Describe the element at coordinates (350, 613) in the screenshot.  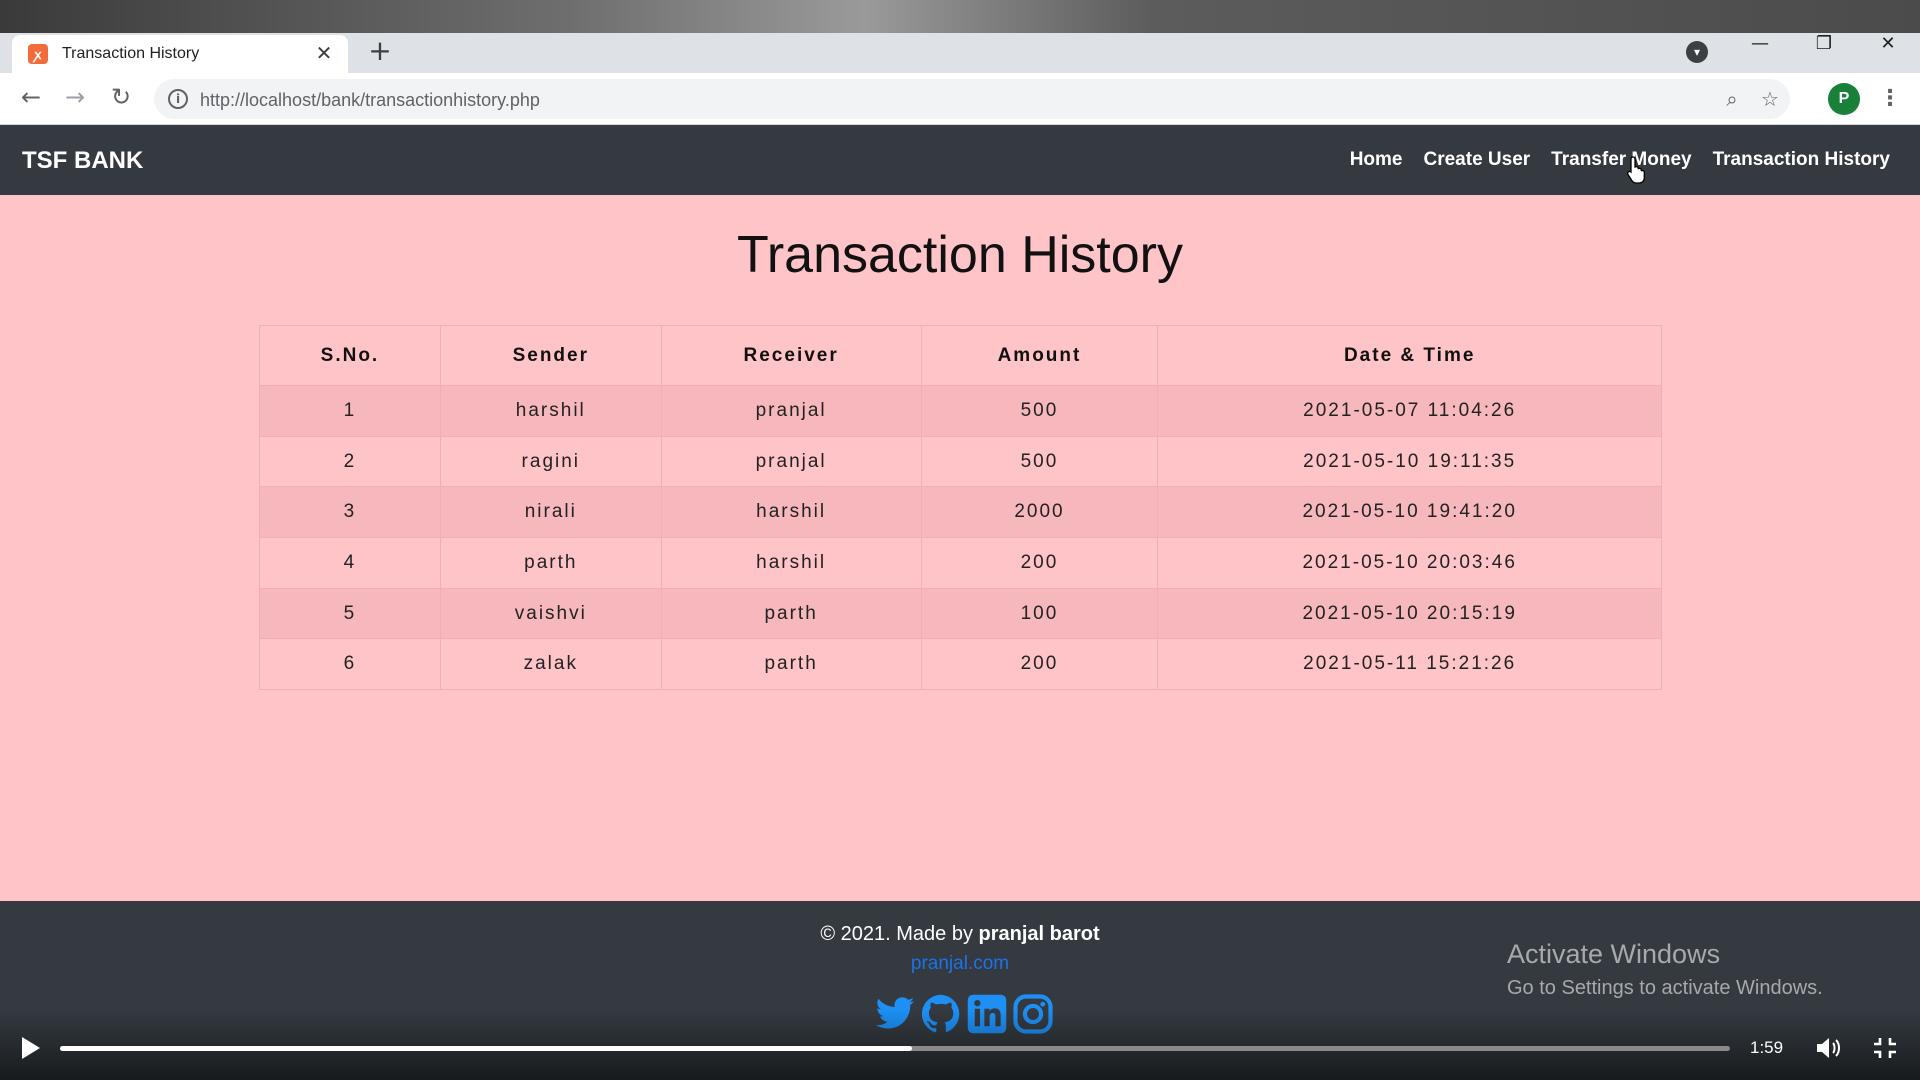
I see `cell-sno: 5` at that location.